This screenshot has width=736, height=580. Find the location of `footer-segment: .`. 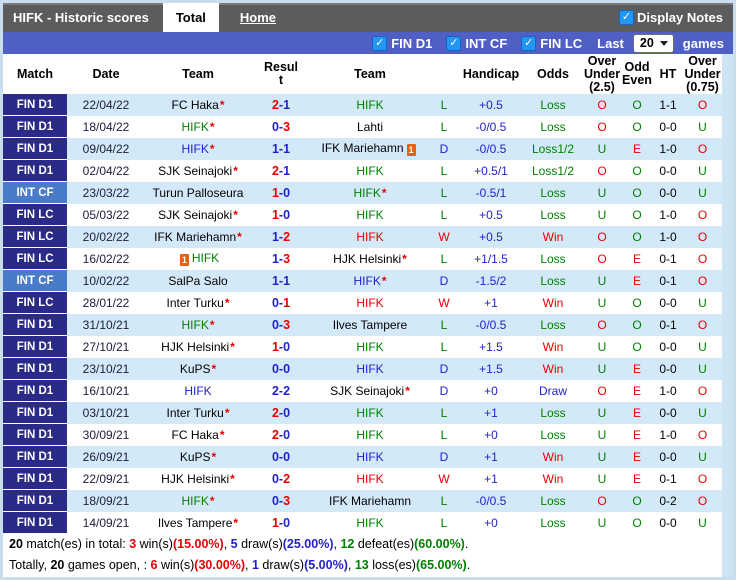

footer-segment: . is located at coordinates (468, 565).